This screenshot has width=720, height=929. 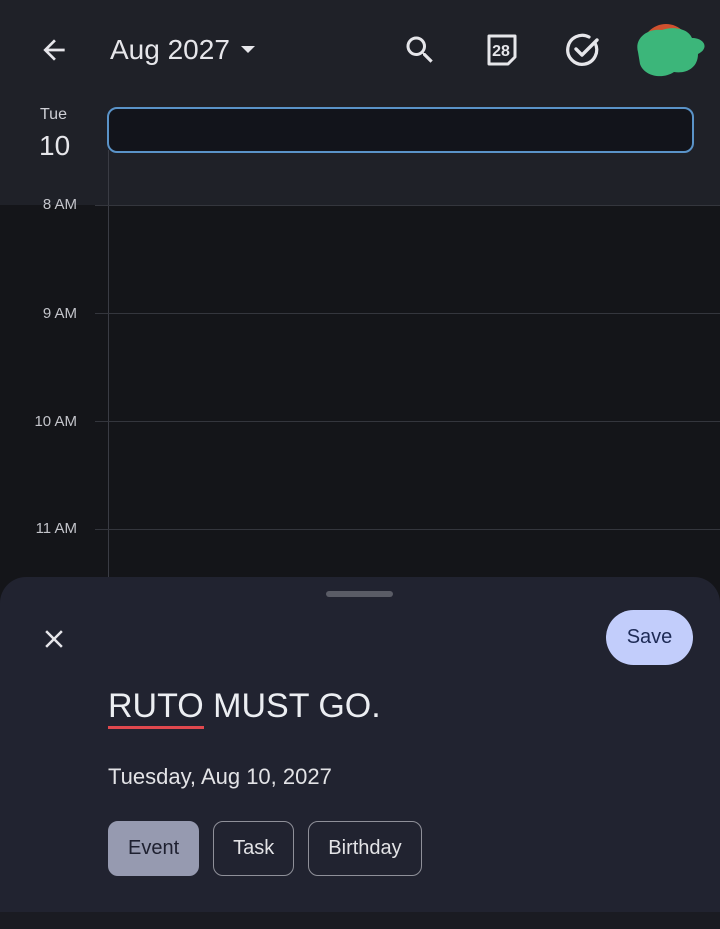 I want to click on hour-label: 8 AM, so click(x=59, y=204).